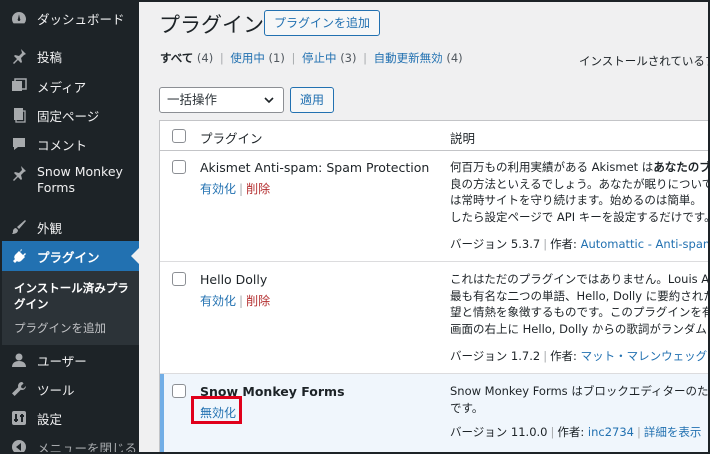  Describe the element at coordinates (408, 58) in the screenshot. I see `filter-autoupdate-disabled: 自動更新無効` at that location.